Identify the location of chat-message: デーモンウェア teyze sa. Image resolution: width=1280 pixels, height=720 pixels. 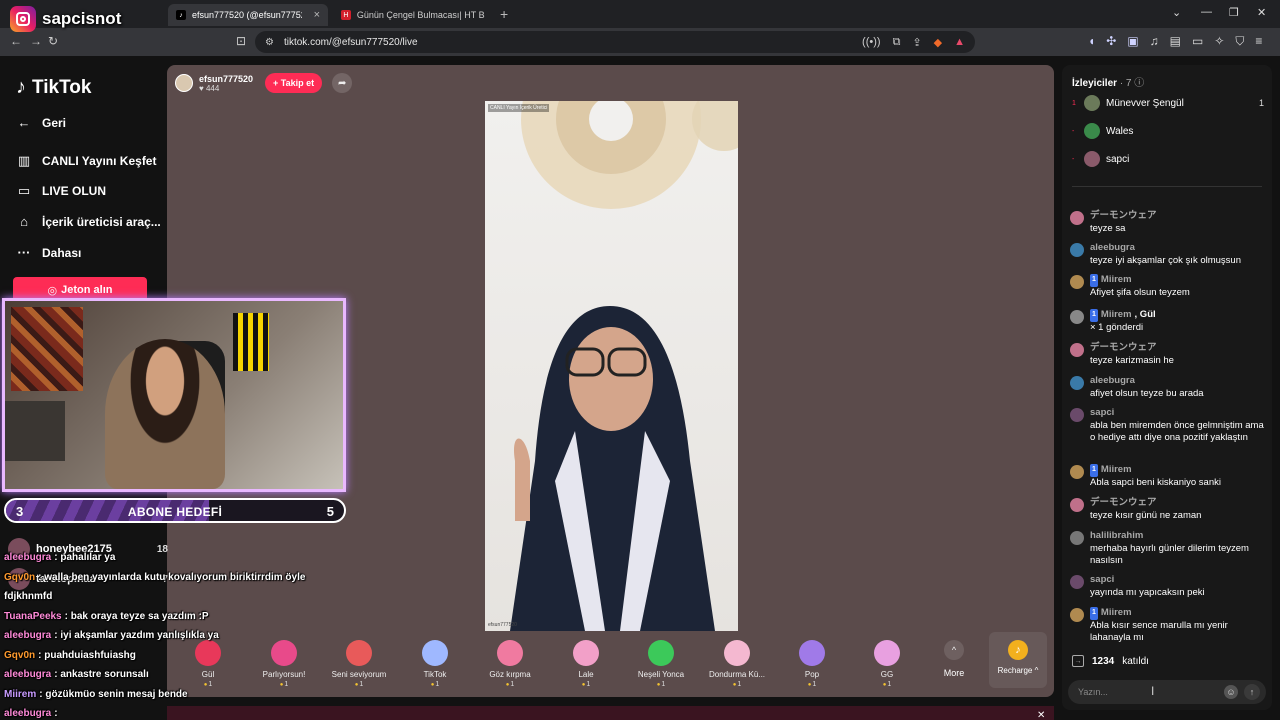
(1168, 222).